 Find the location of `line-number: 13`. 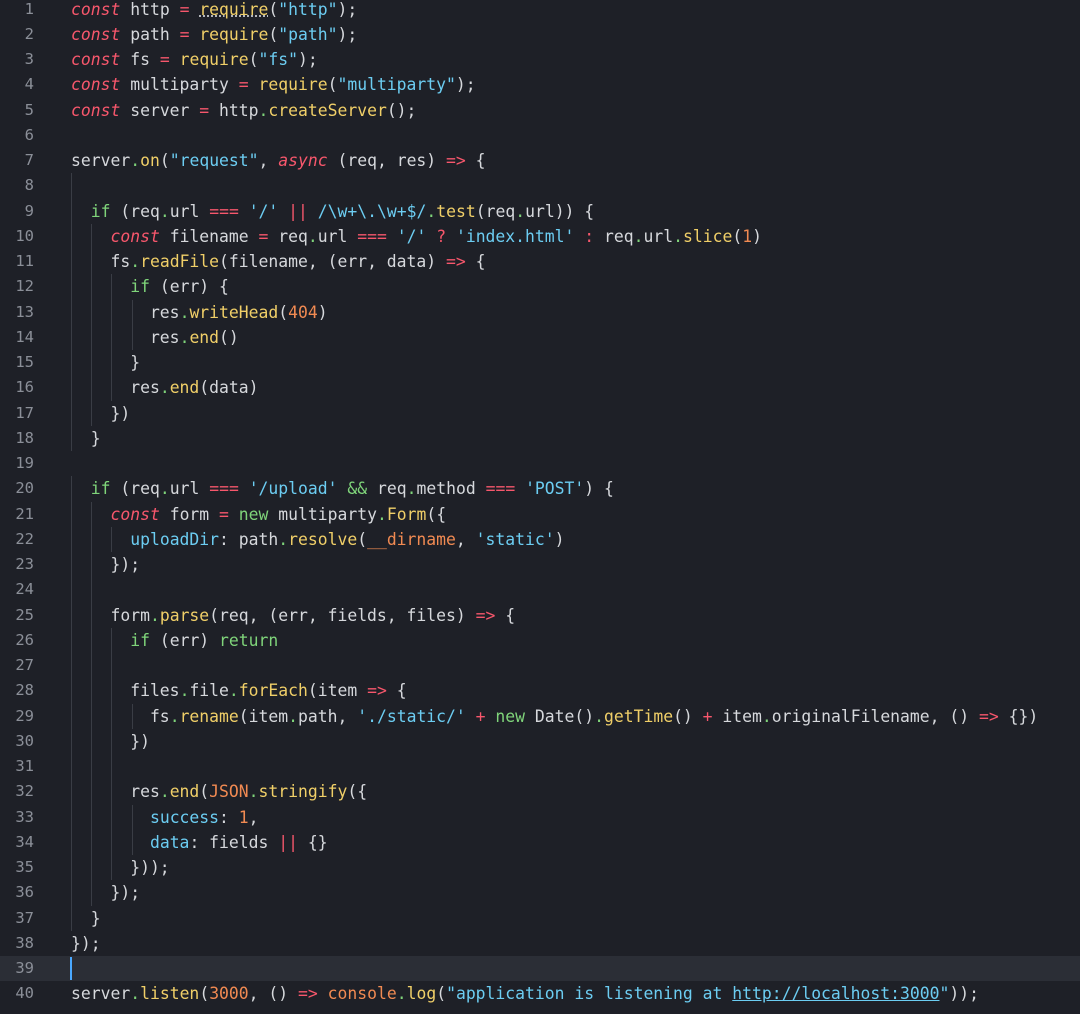

line-number: 13 is located at coordinates (24, 311).